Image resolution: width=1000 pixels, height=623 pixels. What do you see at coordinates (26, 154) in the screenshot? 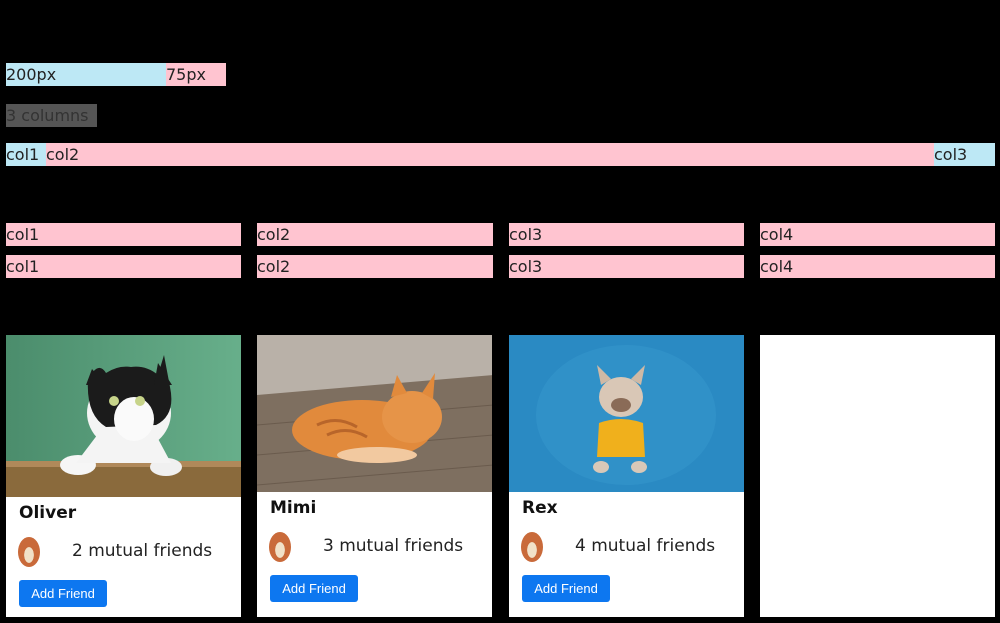
I see `col1-cell: col1` at bounding box center [26, 154].